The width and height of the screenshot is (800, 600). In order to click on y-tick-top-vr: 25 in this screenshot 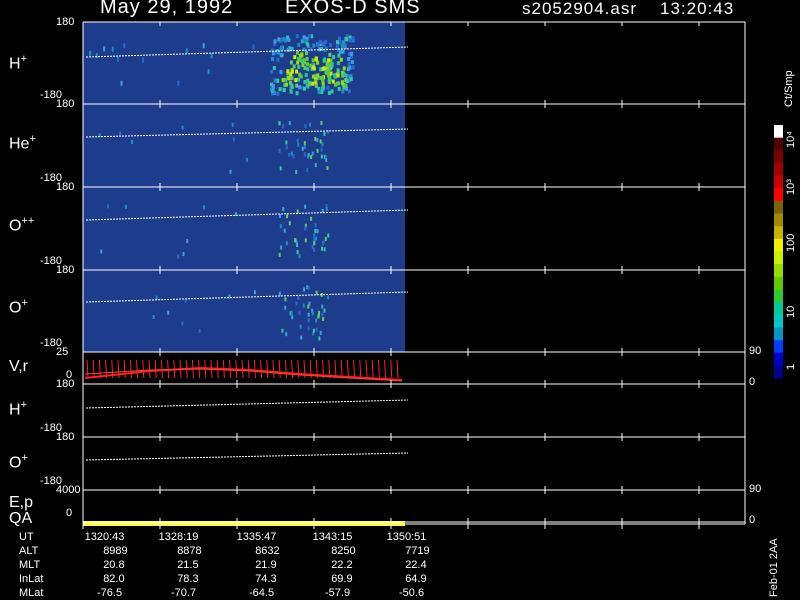, I will do `click(62, 352)`.